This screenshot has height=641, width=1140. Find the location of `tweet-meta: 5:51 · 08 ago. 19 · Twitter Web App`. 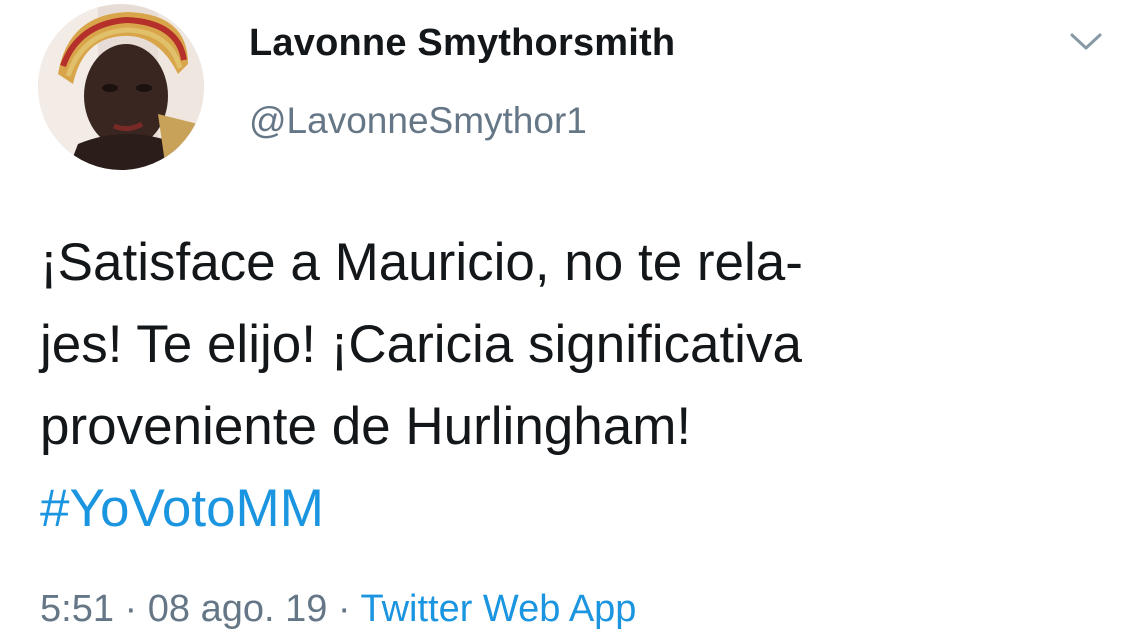

tweet-meta: 5:51 · 08 ago. 19 · Twitter Web App is located at coordinates (338, 609).